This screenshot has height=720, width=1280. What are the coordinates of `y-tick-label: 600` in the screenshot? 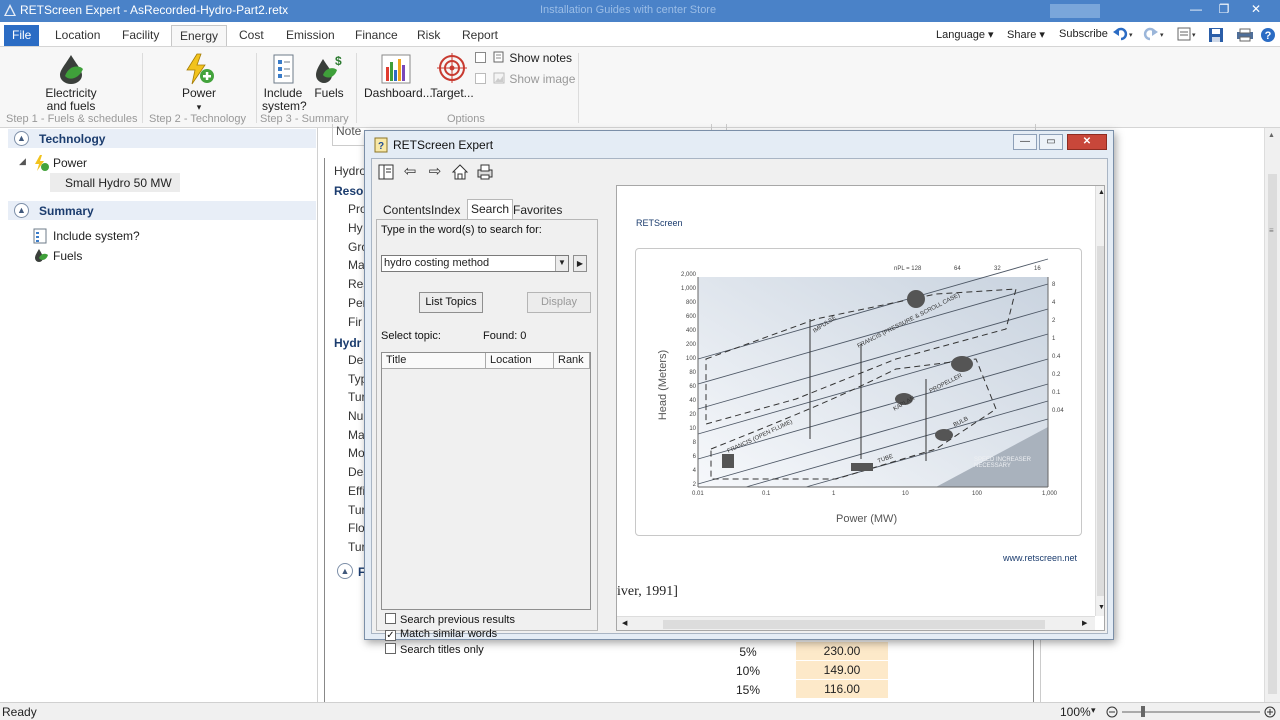 It's located at (690, 317).